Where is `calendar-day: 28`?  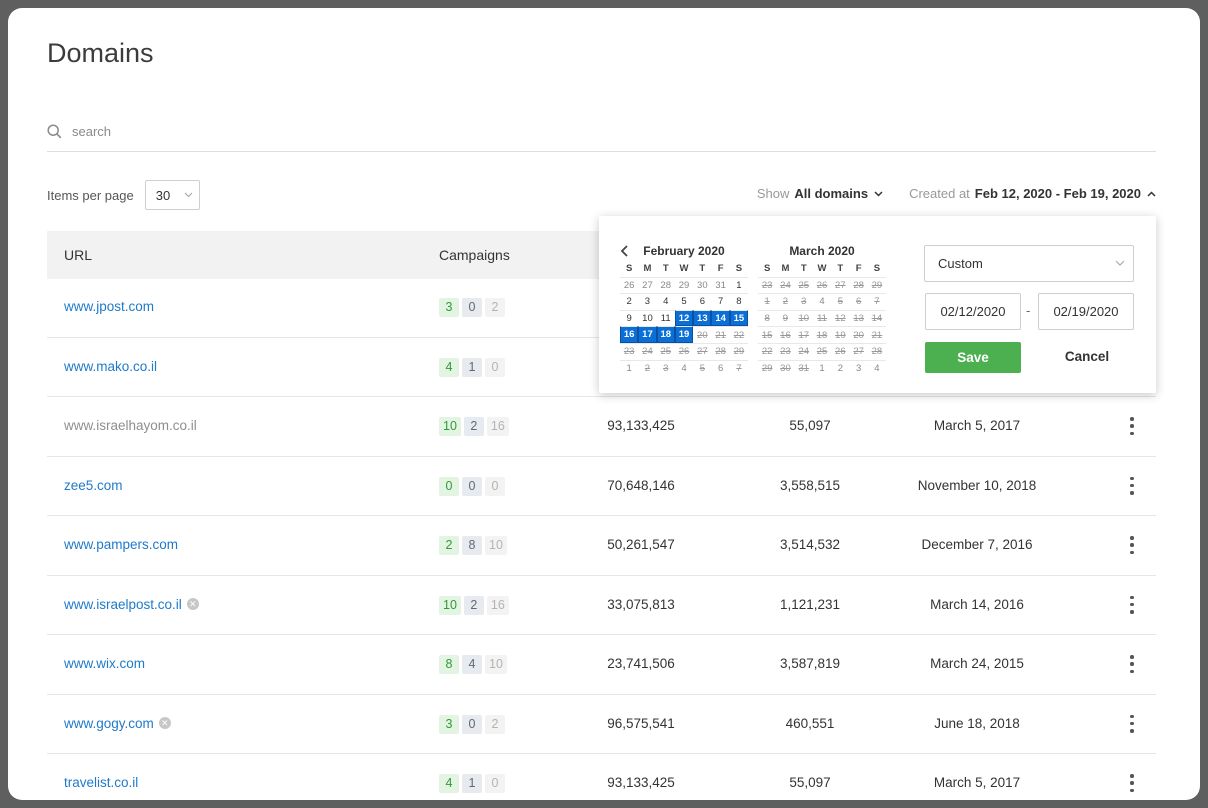
calendar-day: 28 is located at coordinates (665, 285).